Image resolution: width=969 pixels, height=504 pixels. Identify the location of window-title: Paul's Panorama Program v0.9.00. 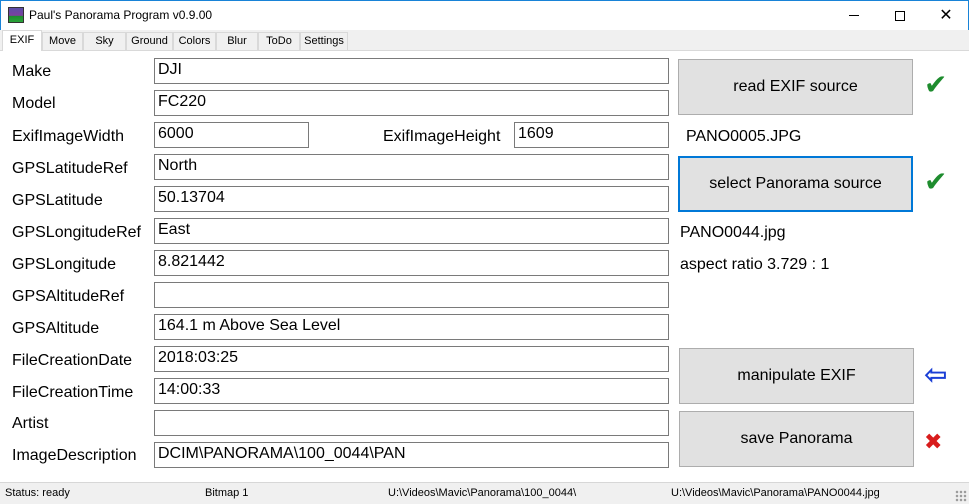
(121, 15).